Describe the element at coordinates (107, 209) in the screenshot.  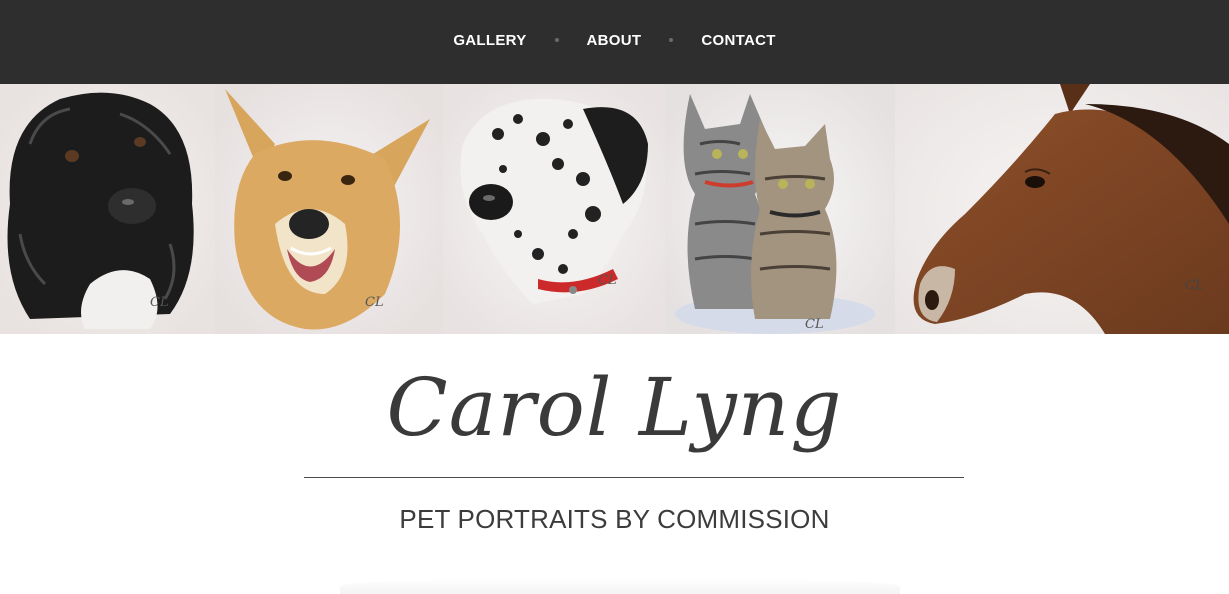
I see `portrait-black-dog: CL` at that location.